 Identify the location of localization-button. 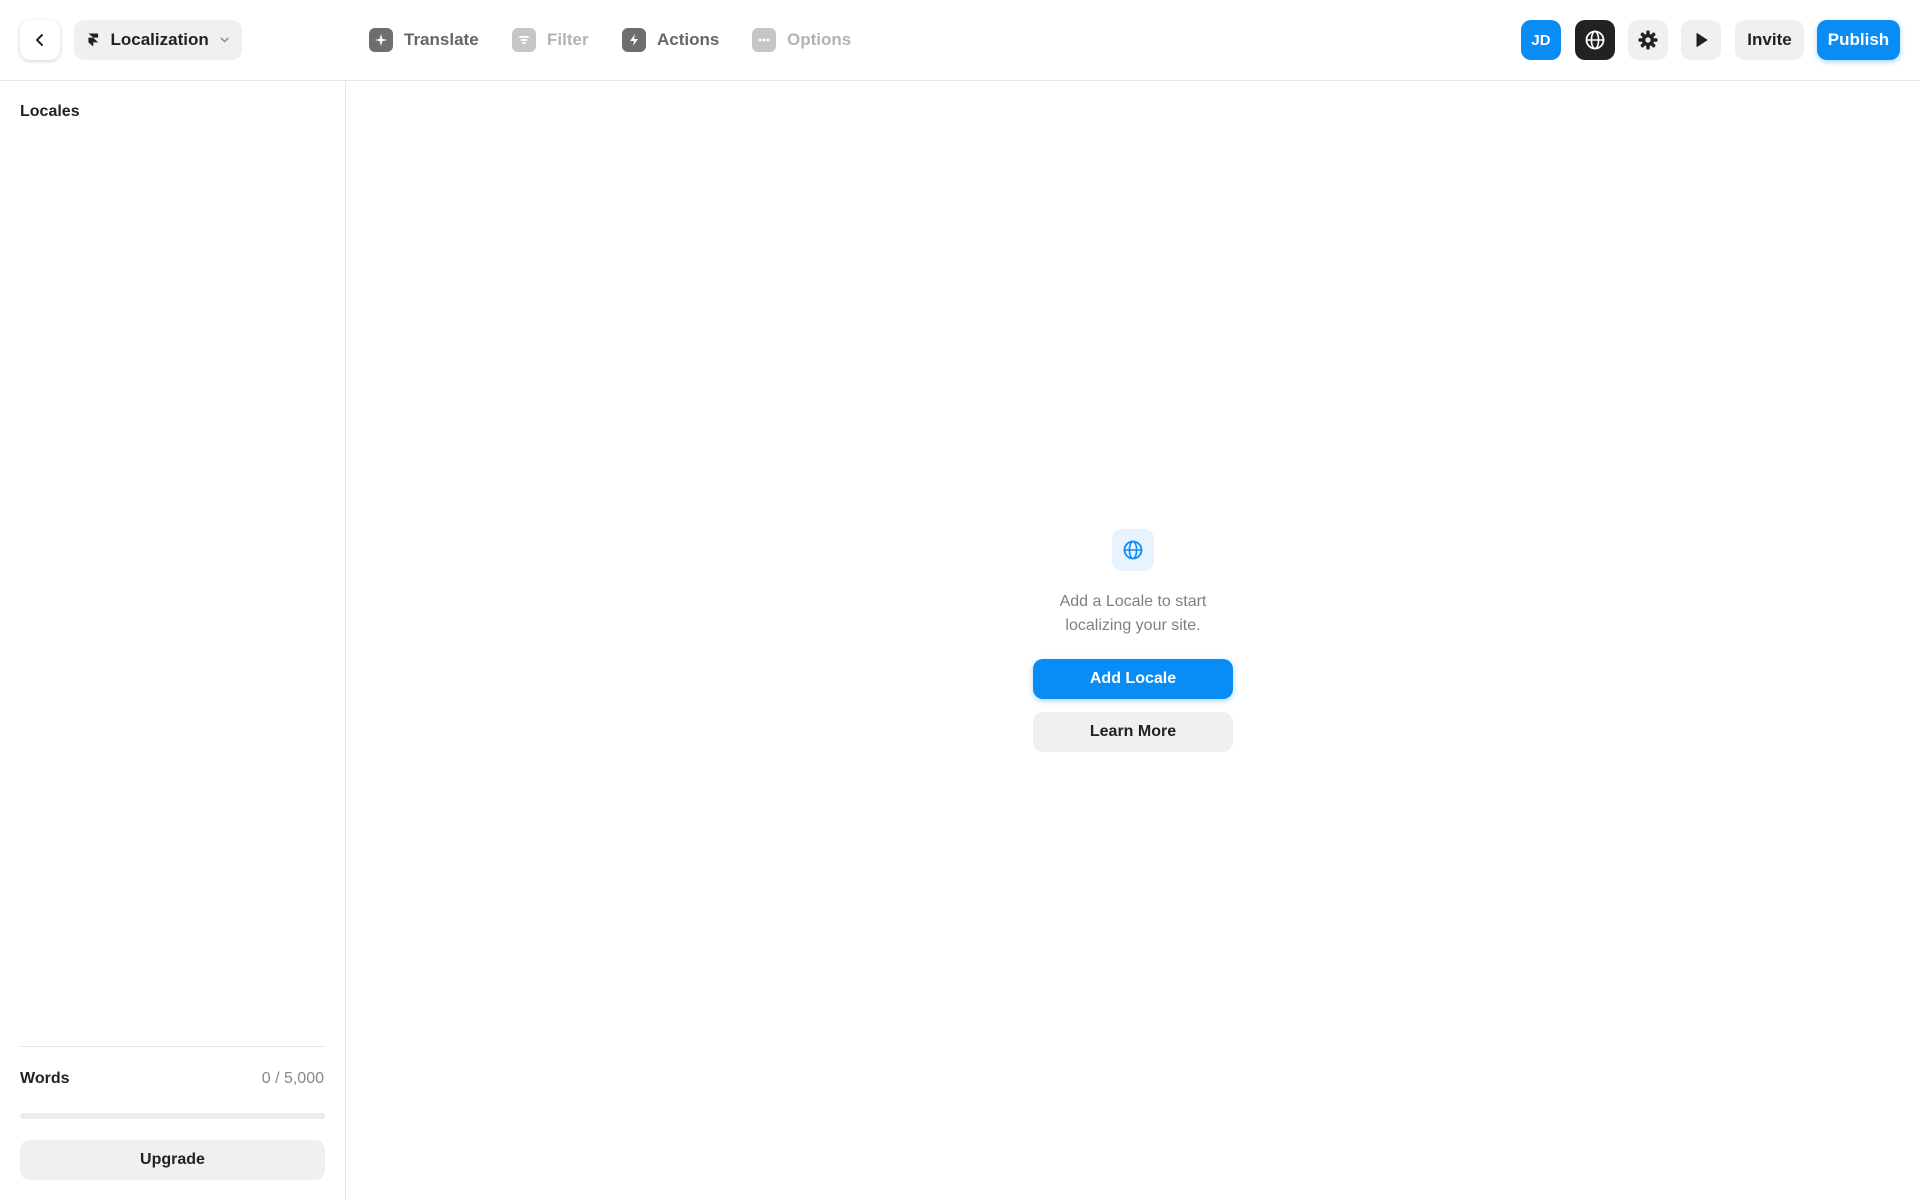
(1595, 40).